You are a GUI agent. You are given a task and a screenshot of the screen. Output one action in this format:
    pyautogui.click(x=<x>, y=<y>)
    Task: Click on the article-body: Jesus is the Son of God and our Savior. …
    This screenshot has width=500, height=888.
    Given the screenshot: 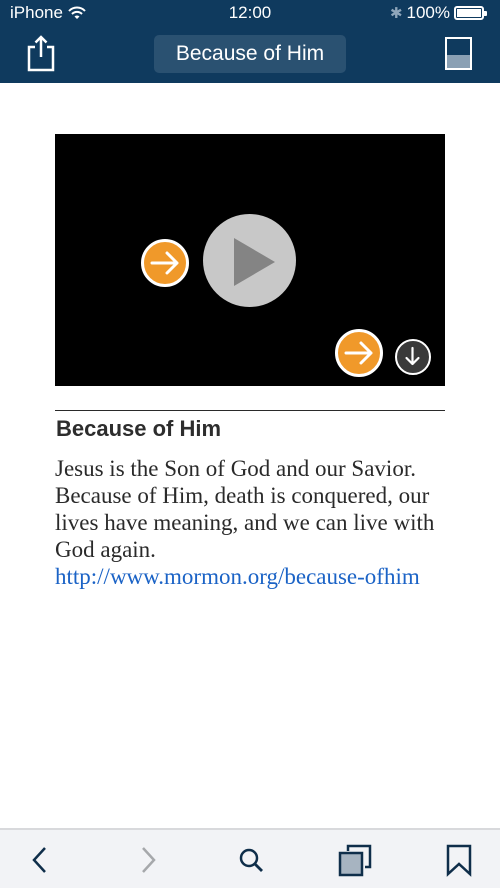 What is the action you would take?
    pyautogui.click(x=252, y=522)
    